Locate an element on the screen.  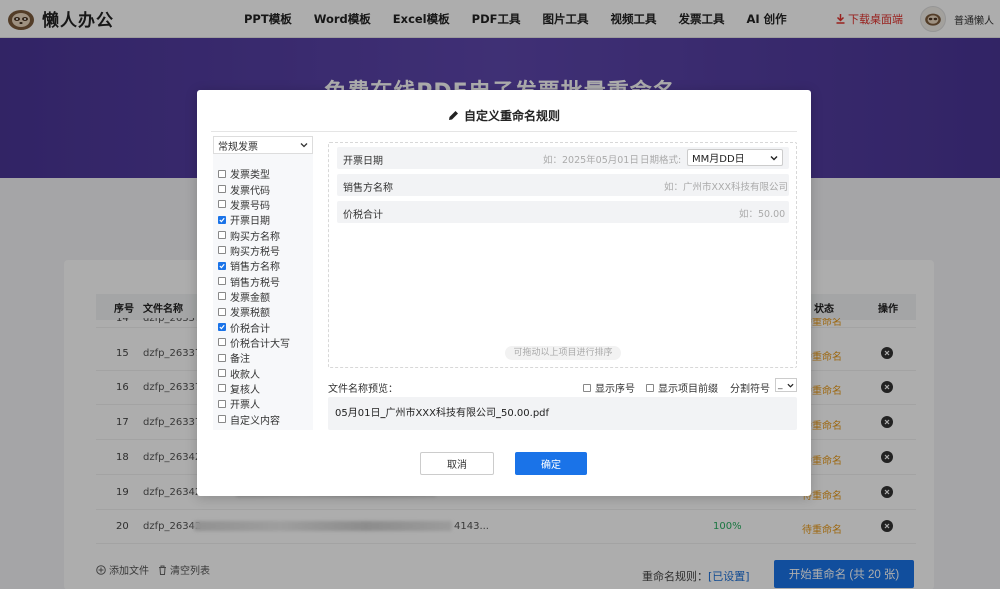
field-label: 销售方名称 is located at coordinates (255, 268).